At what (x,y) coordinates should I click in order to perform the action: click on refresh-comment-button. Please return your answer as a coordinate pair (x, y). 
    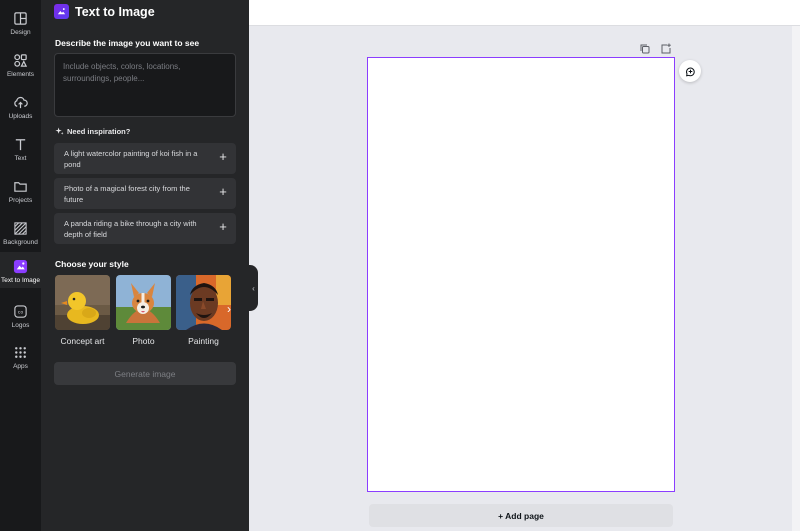
    Looking at the image, I should click on (690, 71).